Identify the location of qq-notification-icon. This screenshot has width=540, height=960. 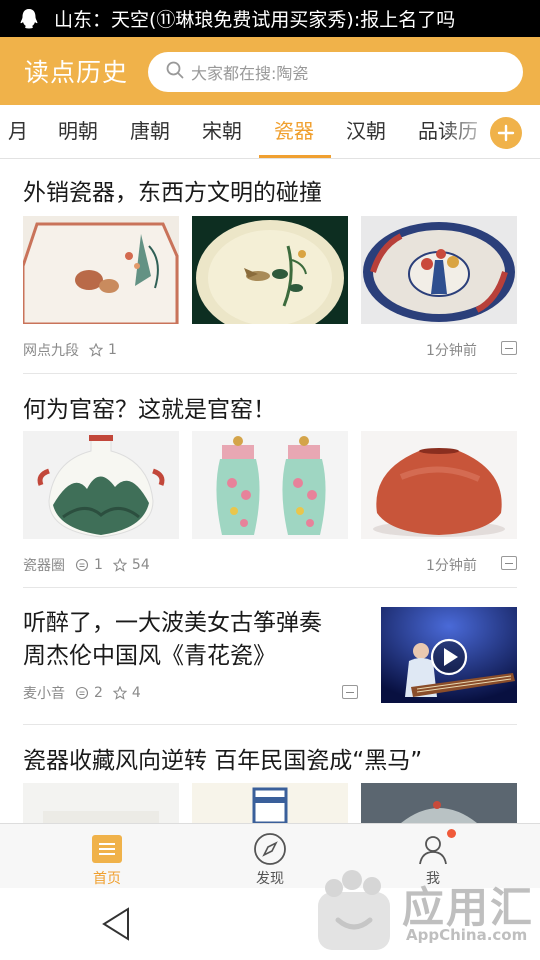
(29, 19).